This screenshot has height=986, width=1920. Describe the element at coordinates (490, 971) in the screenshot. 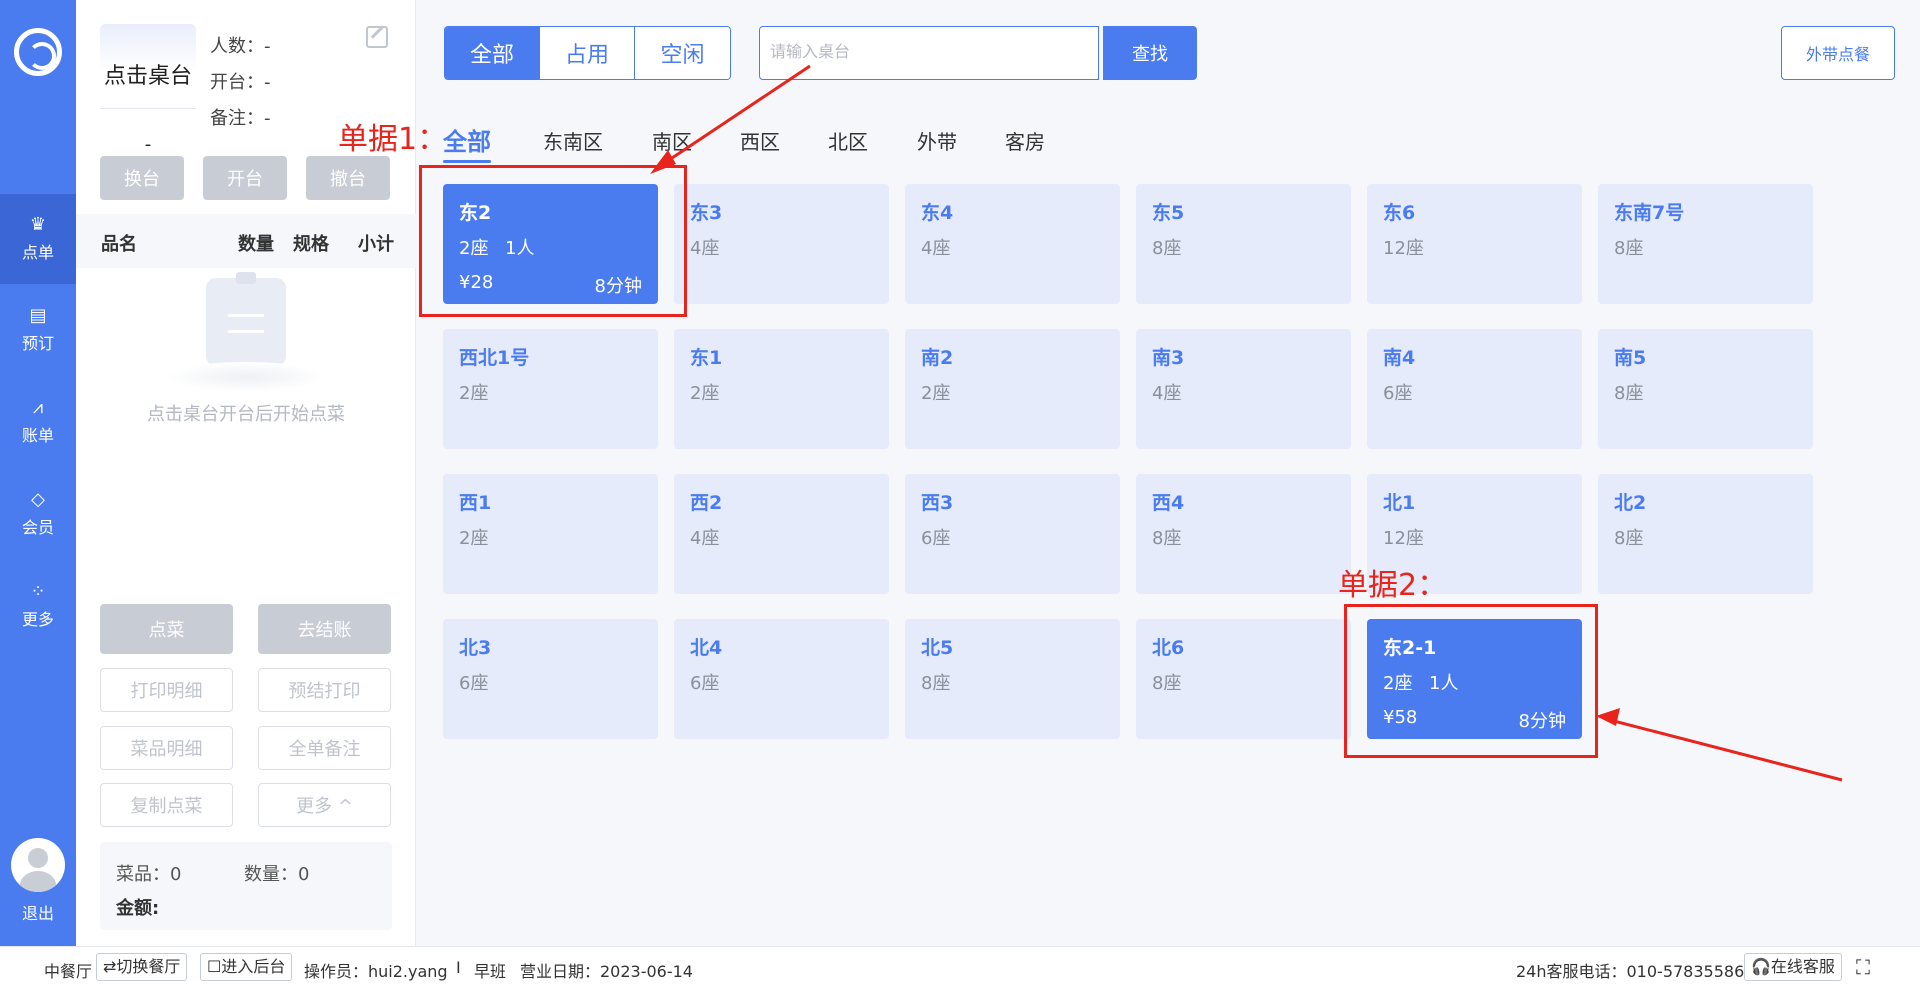

I see `shift-info: 早班` at that location.